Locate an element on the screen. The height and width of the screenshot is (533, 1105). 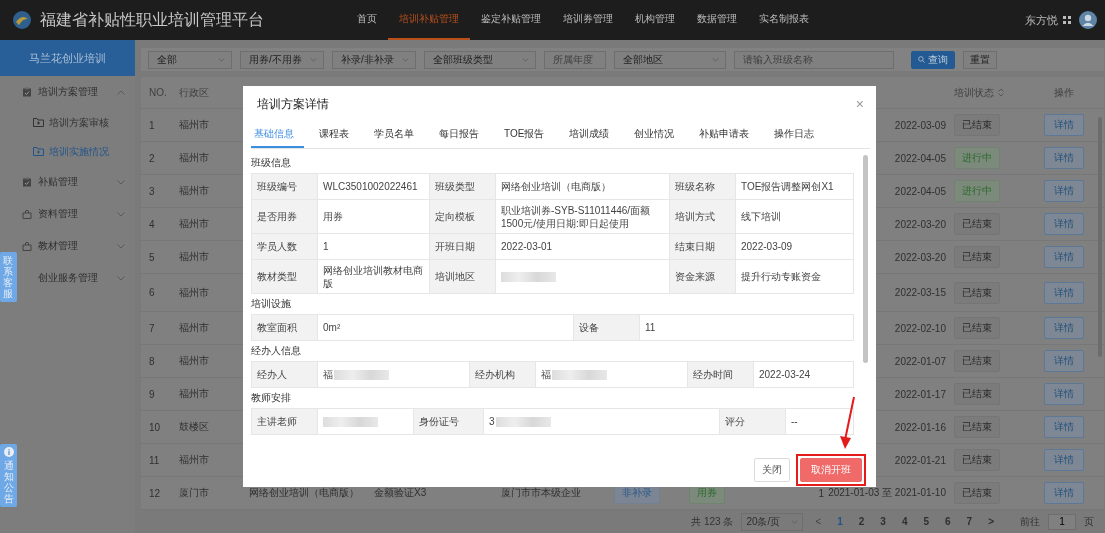
page-button: 4 is located at coordinates (904, 521).